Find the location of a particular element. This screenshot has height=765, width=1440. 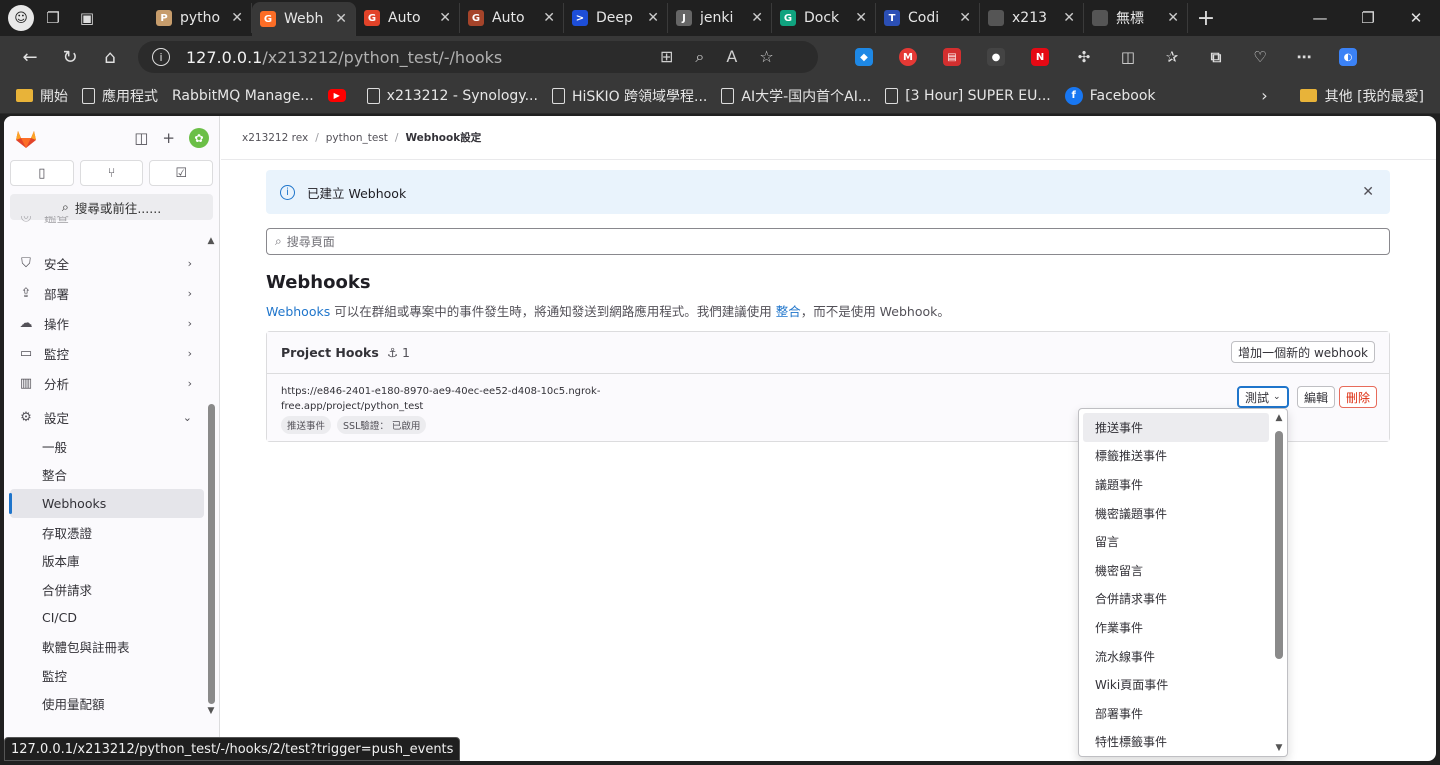

dropdown-item: 留言 is located at coordinates (1176, 541).